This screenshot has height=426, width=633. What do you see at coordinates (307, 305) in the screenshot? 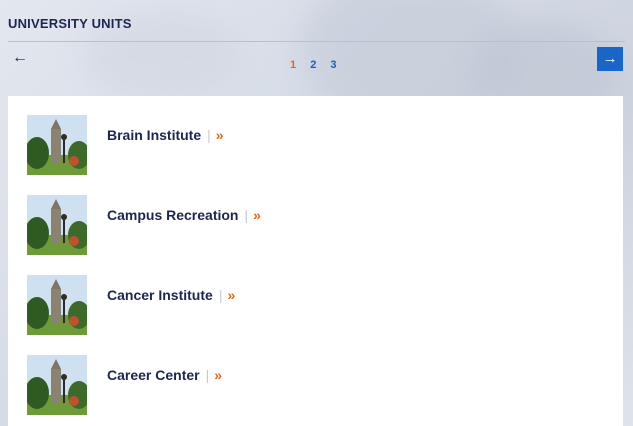
I see `list-item: Cancer Institute |»` at bounding box center [307, 305].